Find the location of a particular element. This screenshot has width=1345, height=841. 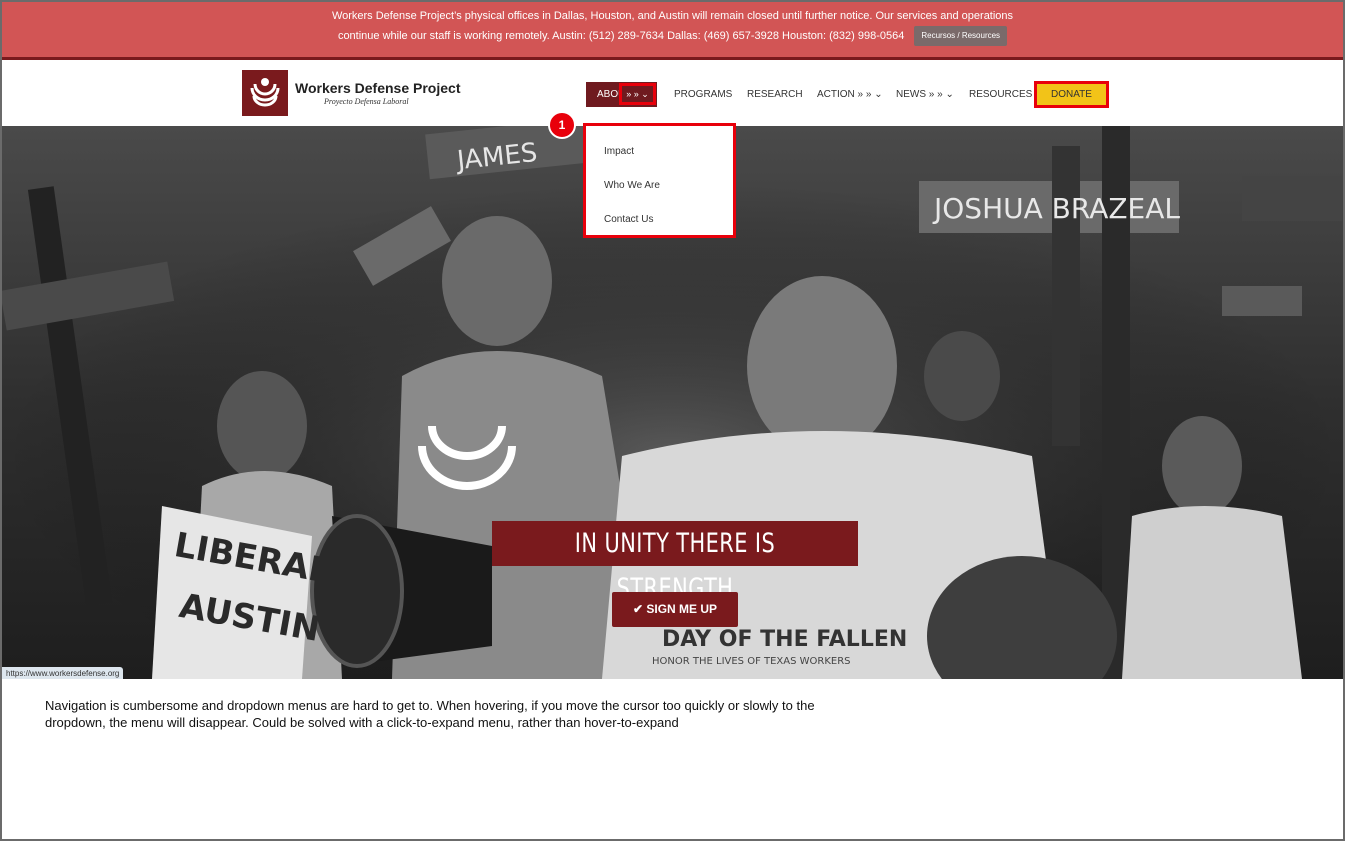

photo-shirt-subtext: HONOR THE LIVES OF TEXAS WORKERS is located at coordinates (751, 661).